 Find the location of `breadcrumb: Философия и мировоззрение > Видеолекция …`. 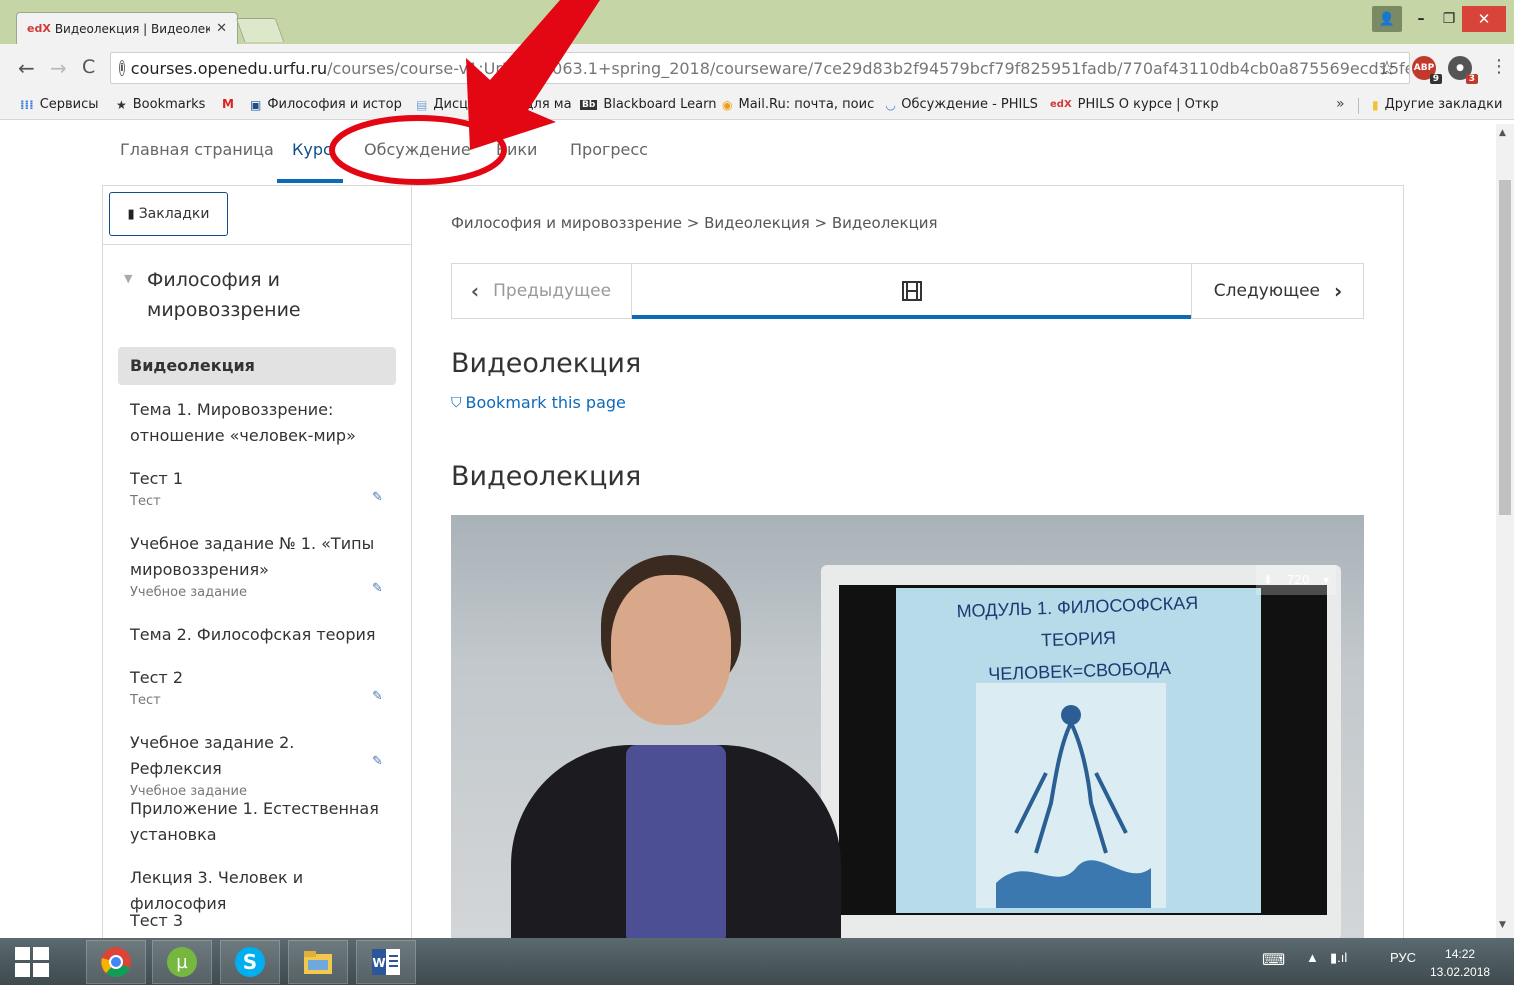

breadcrumb: Философия и мировоззрение > Видеолекция … is located at coordinates (694, 223).